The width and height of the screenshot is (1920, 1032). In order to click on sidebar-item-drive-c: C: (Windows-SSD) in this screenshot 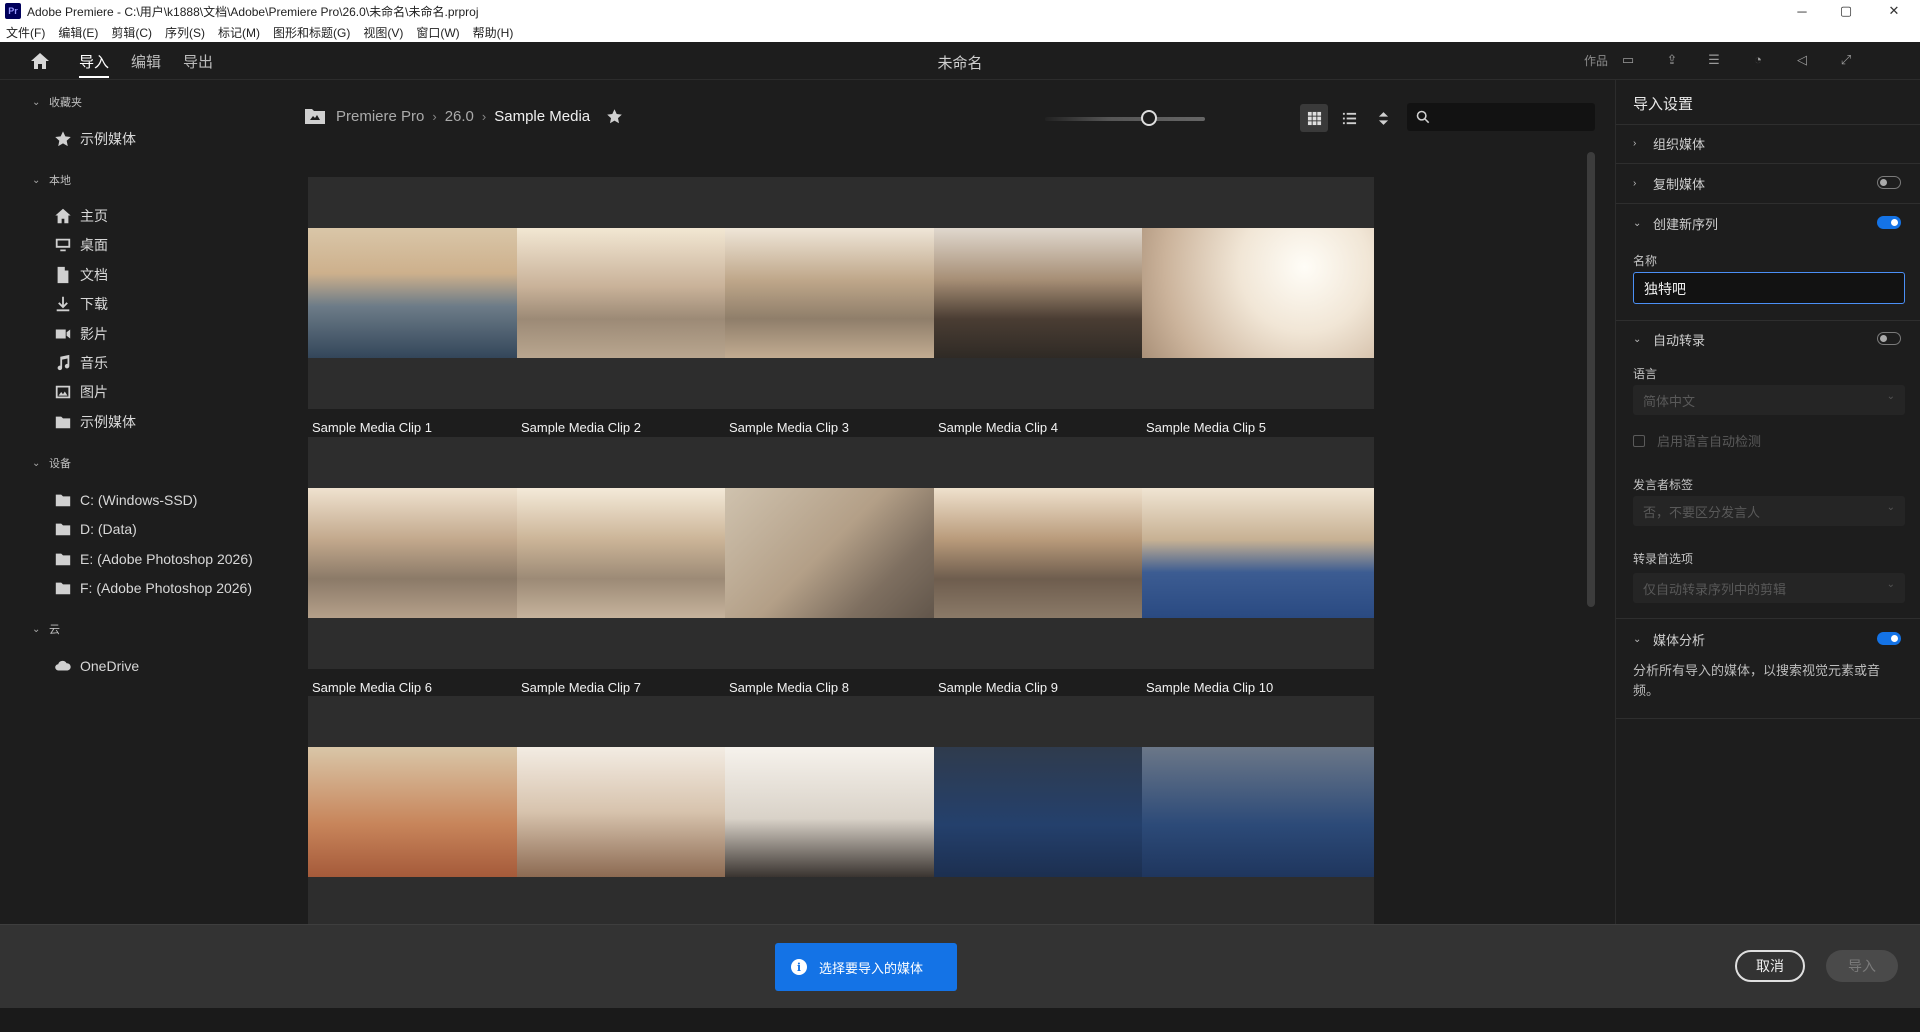, I will do `click(124, 500)`.